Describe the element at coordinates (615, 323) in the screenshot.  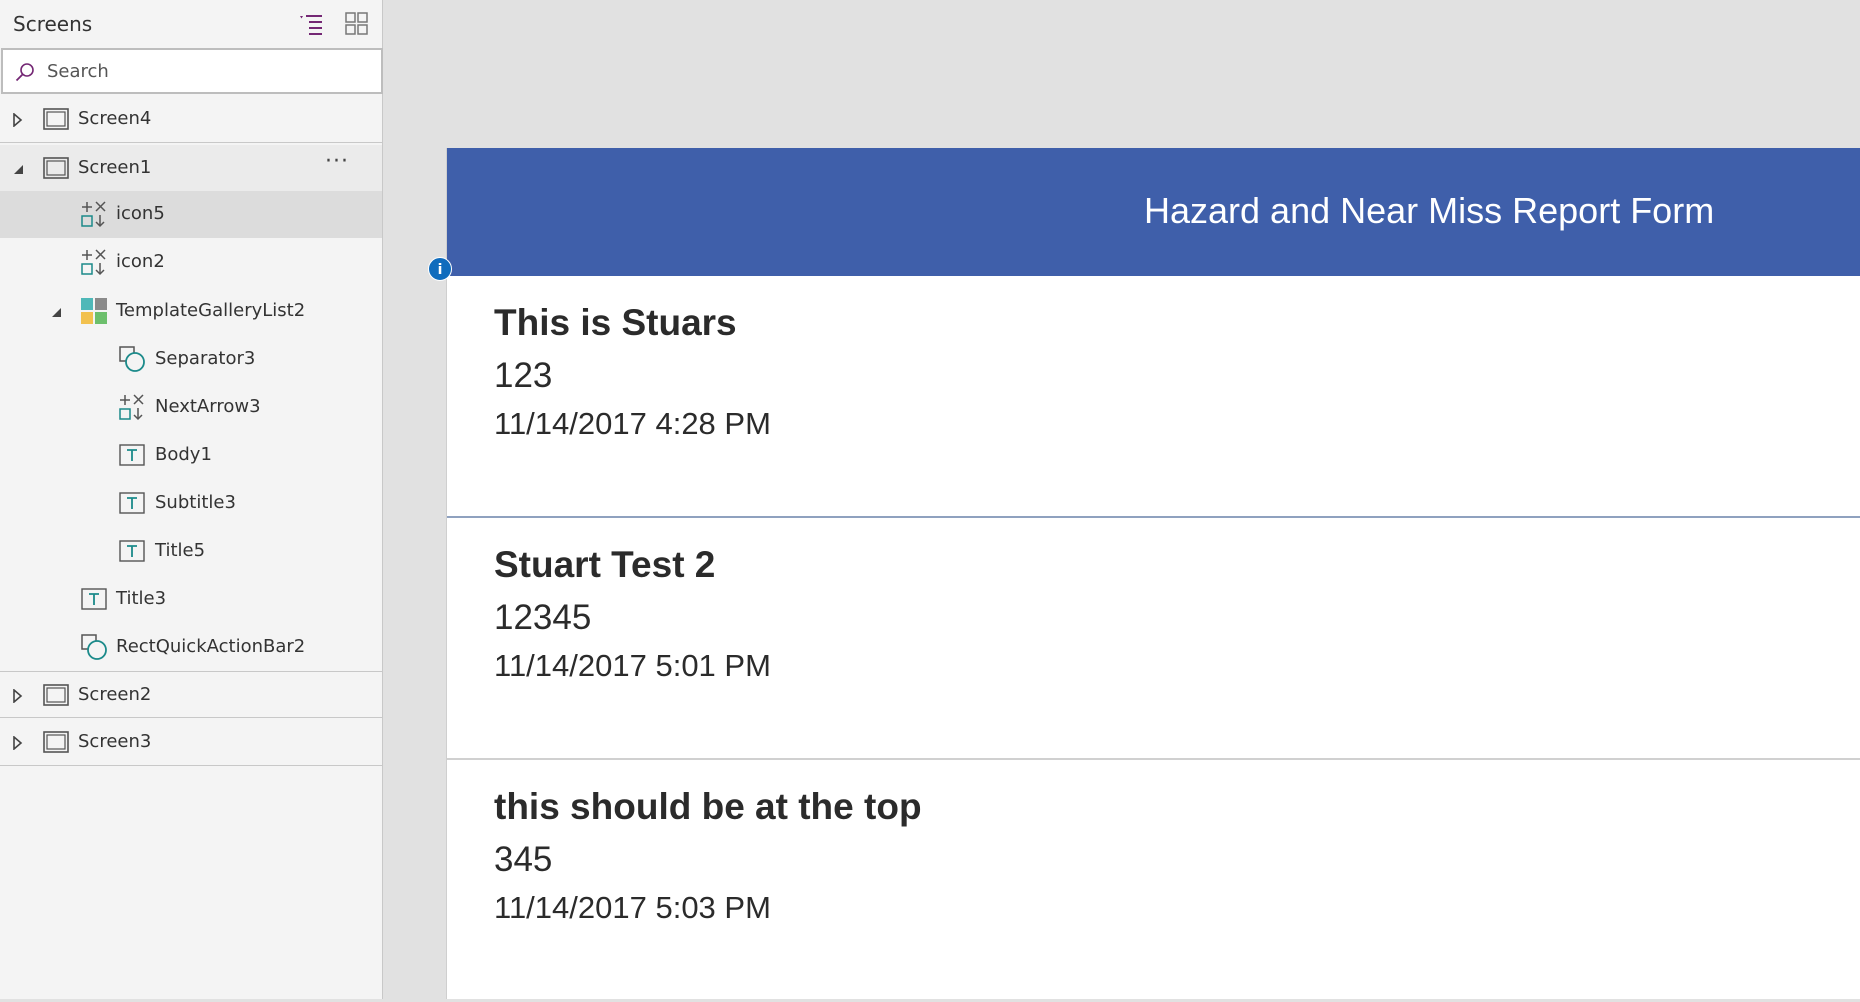
I see `gallery-item-title: This is Stuars` at that location.